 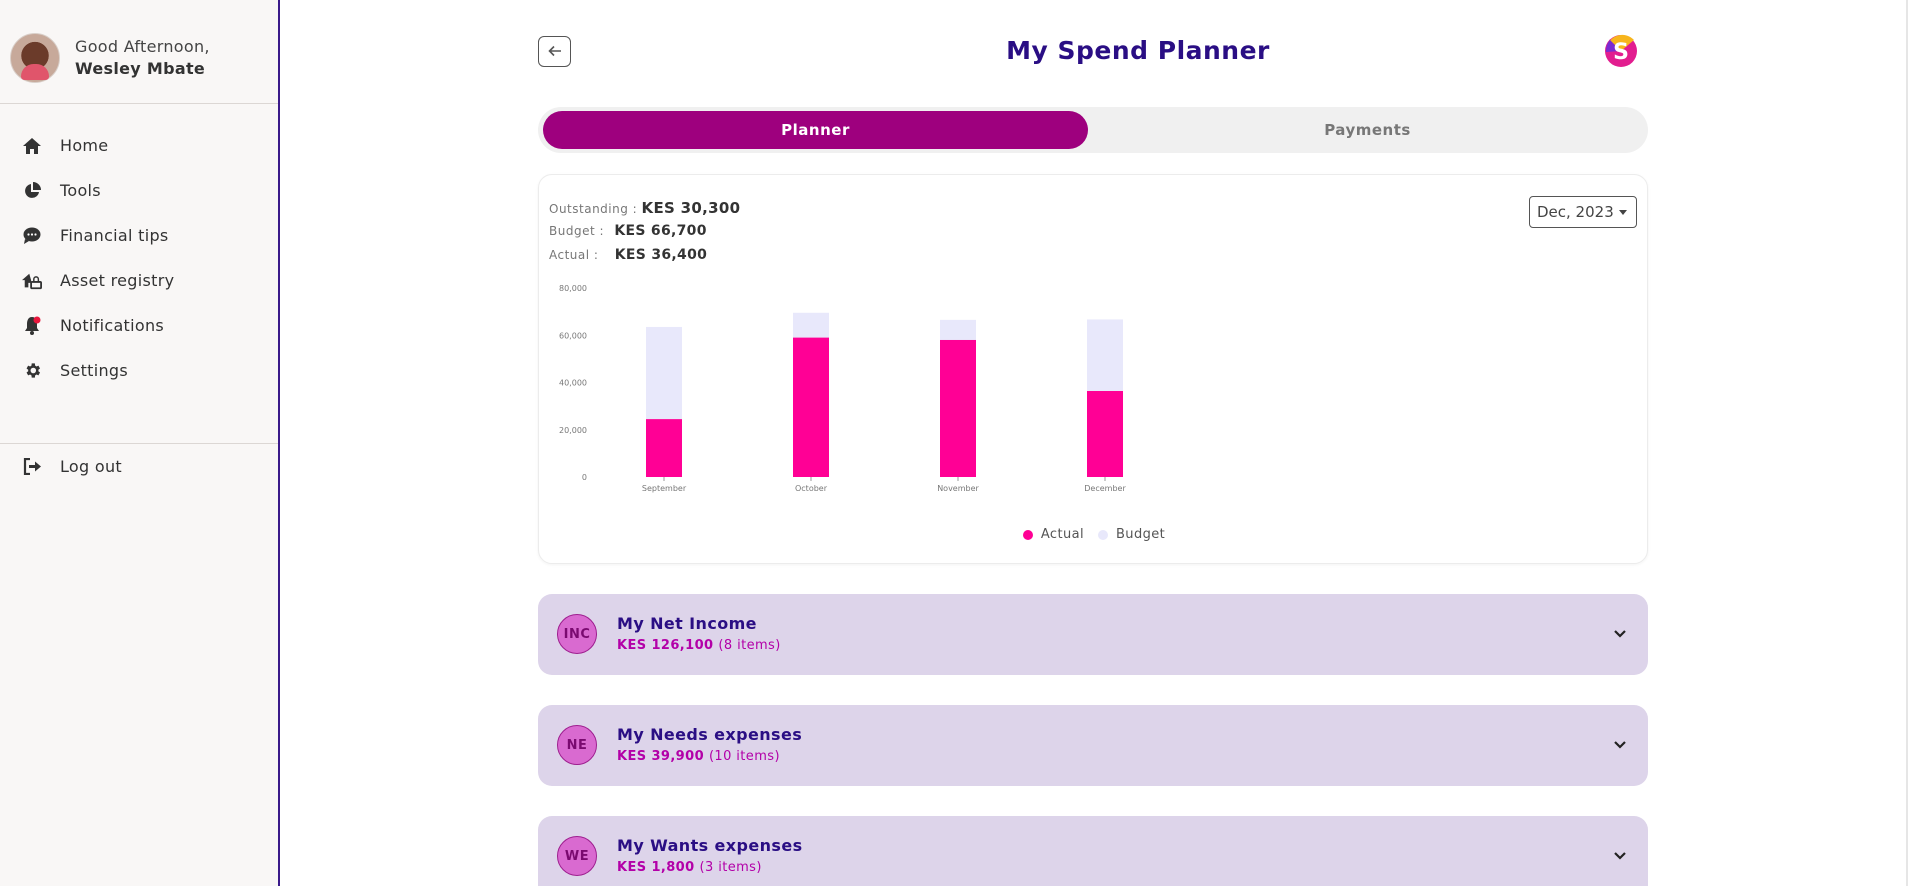 What do you see at coordinates (577, 856) in the screenshot?
I see `category-badge: WE` at bounding box center [577, 856].